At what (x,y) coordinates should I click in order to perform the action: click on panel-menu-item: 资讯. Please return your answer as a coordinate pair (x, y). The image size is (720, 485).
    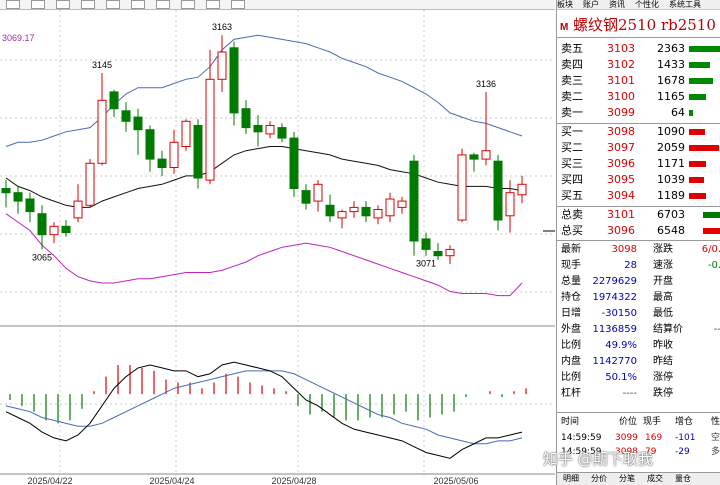
    Looking at the image, I should click on (617, 4).